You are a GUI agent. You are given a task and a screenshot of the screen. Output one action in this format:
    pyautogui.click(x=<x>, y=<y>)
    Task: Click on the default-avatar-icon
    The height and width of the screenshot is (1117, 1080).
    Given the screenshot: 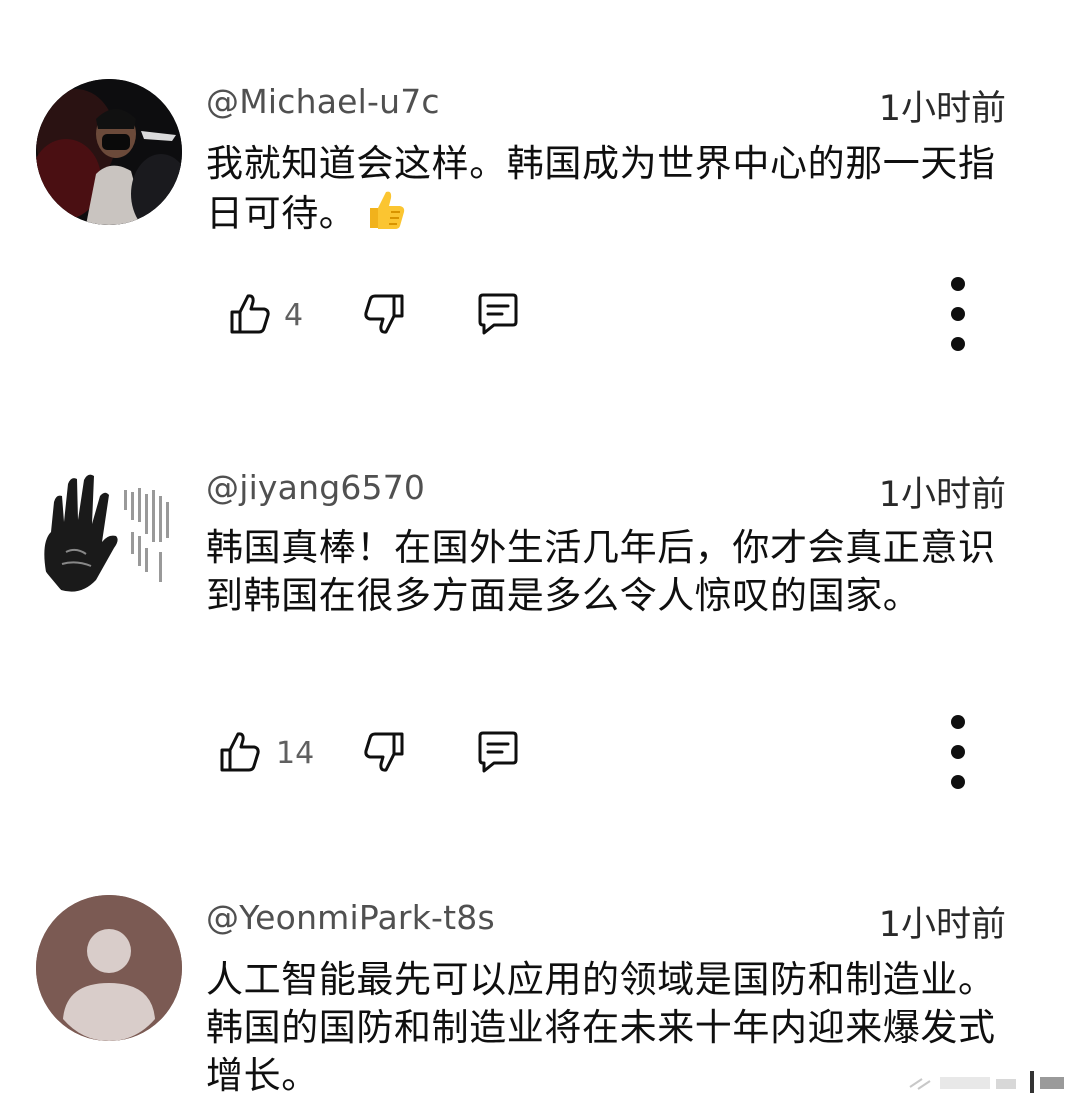 What is the action you would take?
    pyautogui.click(x=109, y=968)
    